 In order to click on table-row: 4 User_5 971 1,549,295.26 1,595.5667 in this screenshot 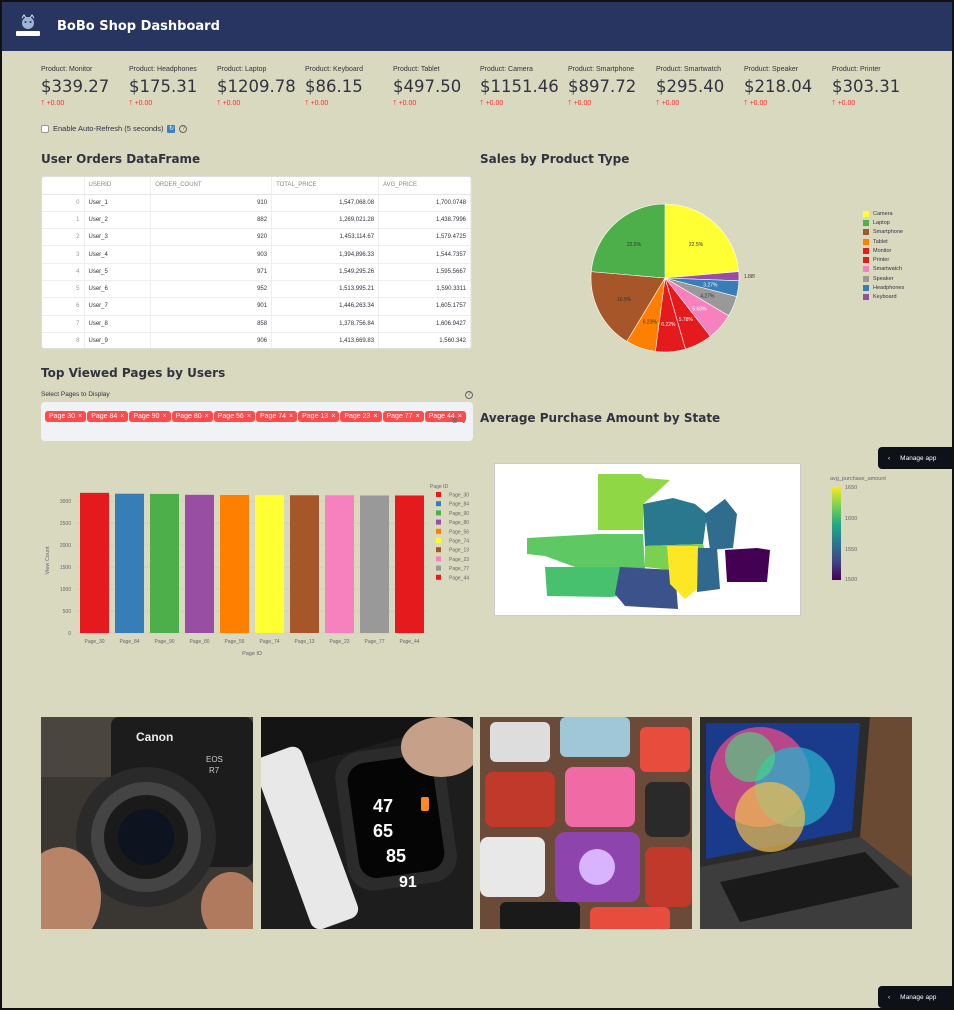, I will do `click(256, 272)`.